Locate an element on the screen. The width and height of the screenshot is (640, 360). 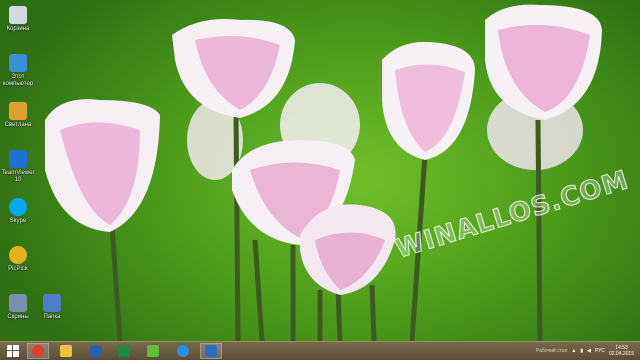
desktop-icon-label: Скрины is located at coordinates (18, 317).